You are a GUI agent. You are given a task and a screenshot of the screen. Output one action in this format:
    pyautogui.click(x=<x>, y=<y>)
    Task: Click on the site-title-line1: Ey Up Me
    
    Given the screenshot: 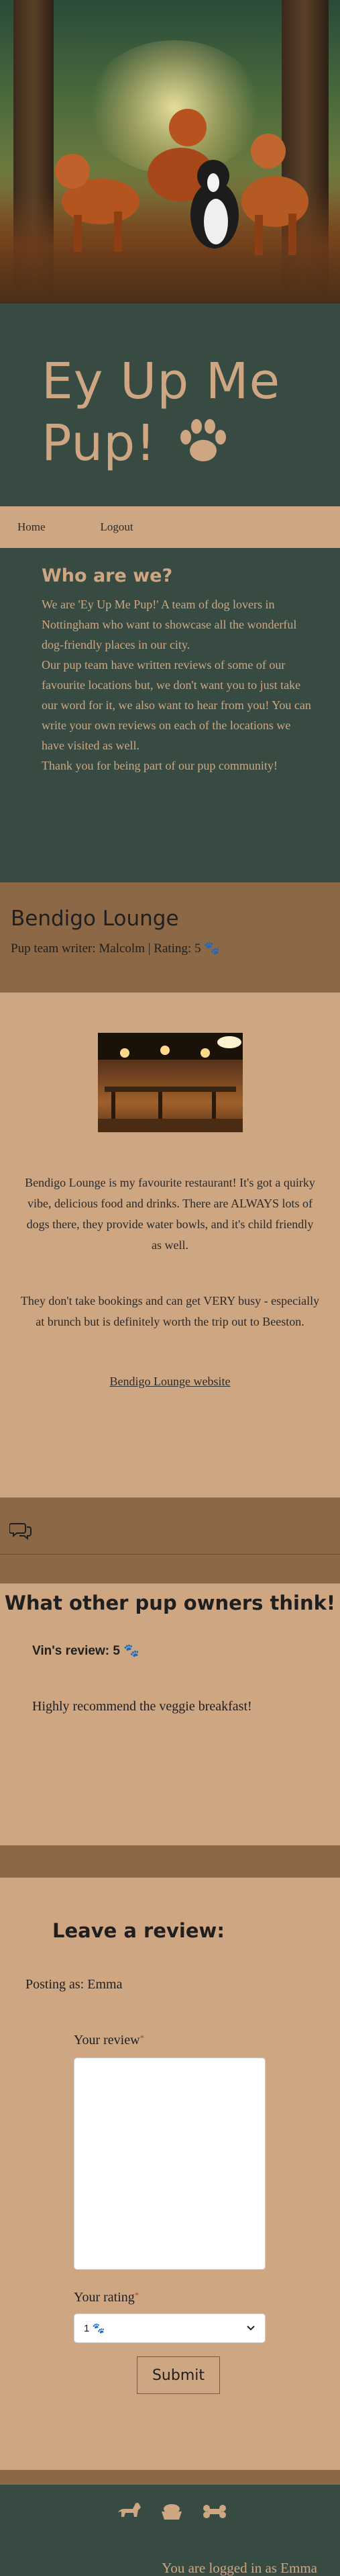 What is the action you would take?
    pyautogui.click(x=161, y=381)
    